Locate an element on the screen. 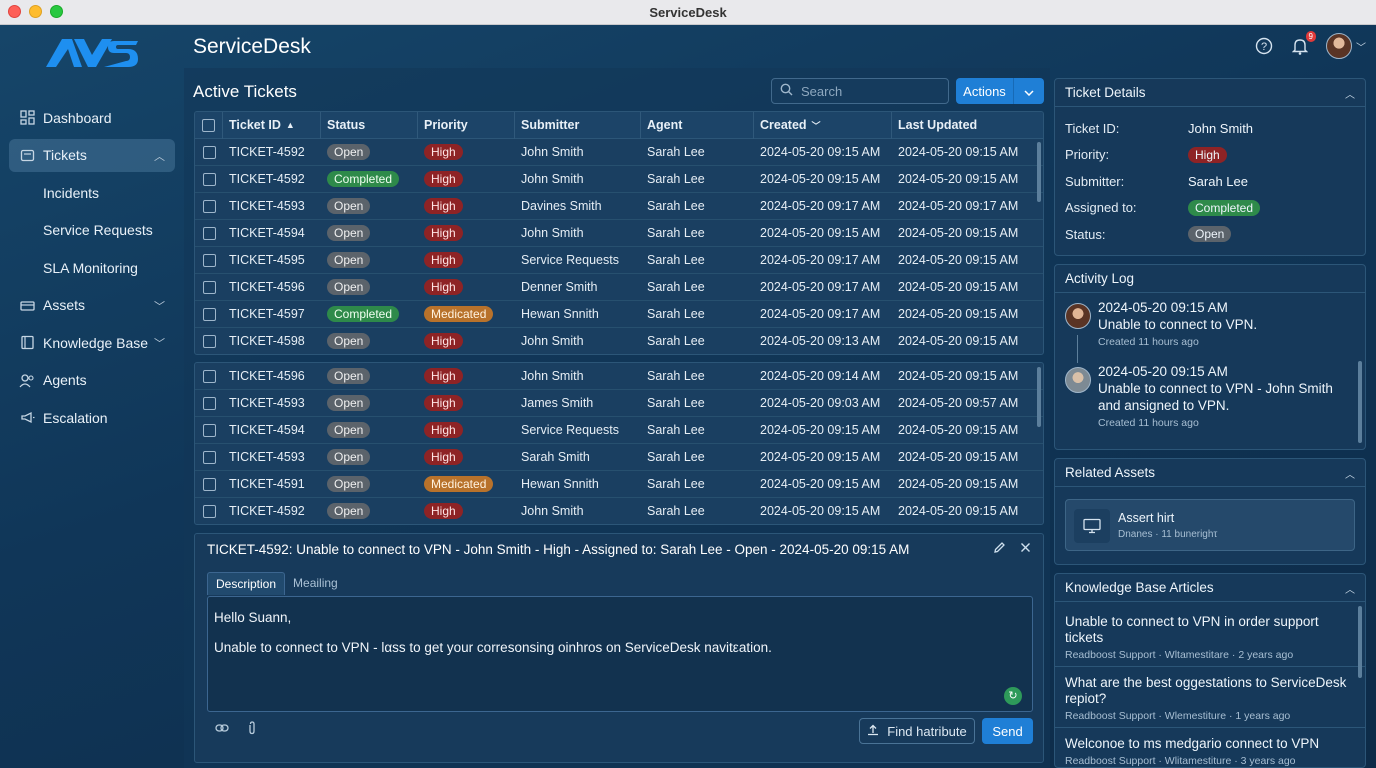 The width and height of the screenshot is (1376, 768). column-header-submitter: Submitter is located at coordinates (578, 125).